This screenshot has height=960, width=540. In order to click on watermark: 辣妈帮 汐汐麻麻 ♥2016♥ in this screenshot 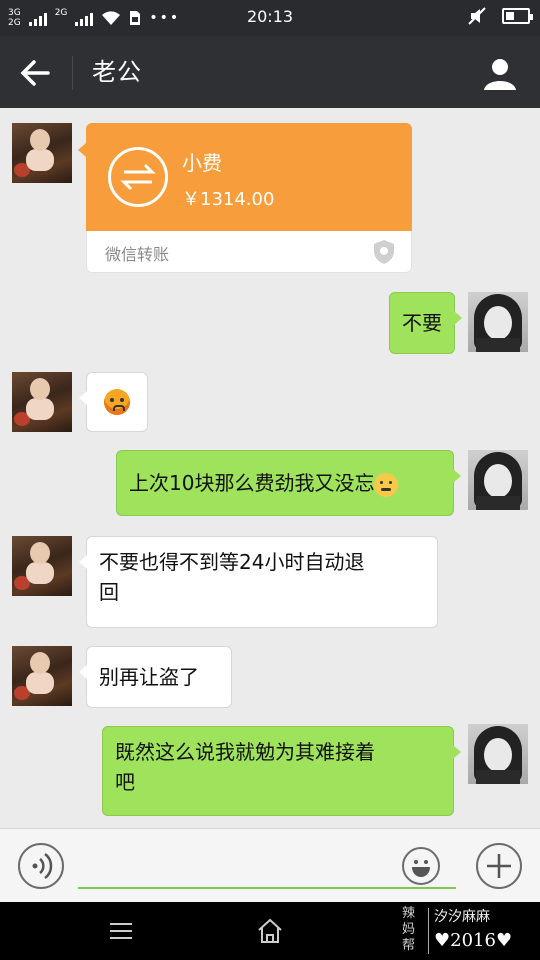, I will do `click(471, 932)`.